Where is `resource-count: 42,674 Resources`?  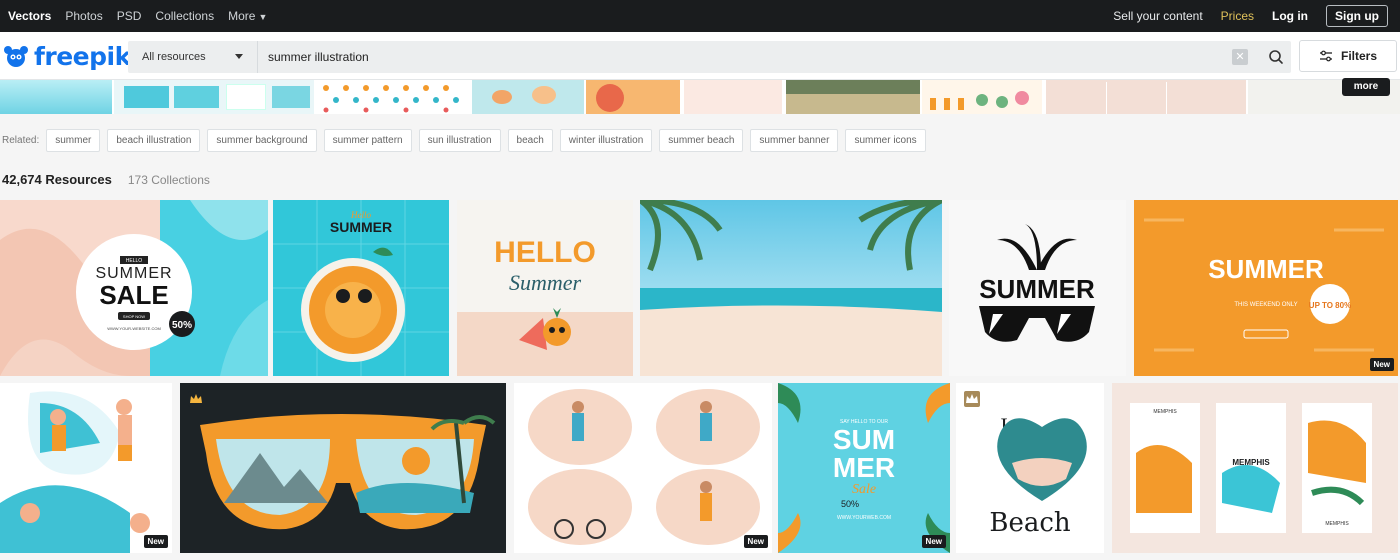
resource-count: 42,674 Resources is located at coordinates (57, 179).